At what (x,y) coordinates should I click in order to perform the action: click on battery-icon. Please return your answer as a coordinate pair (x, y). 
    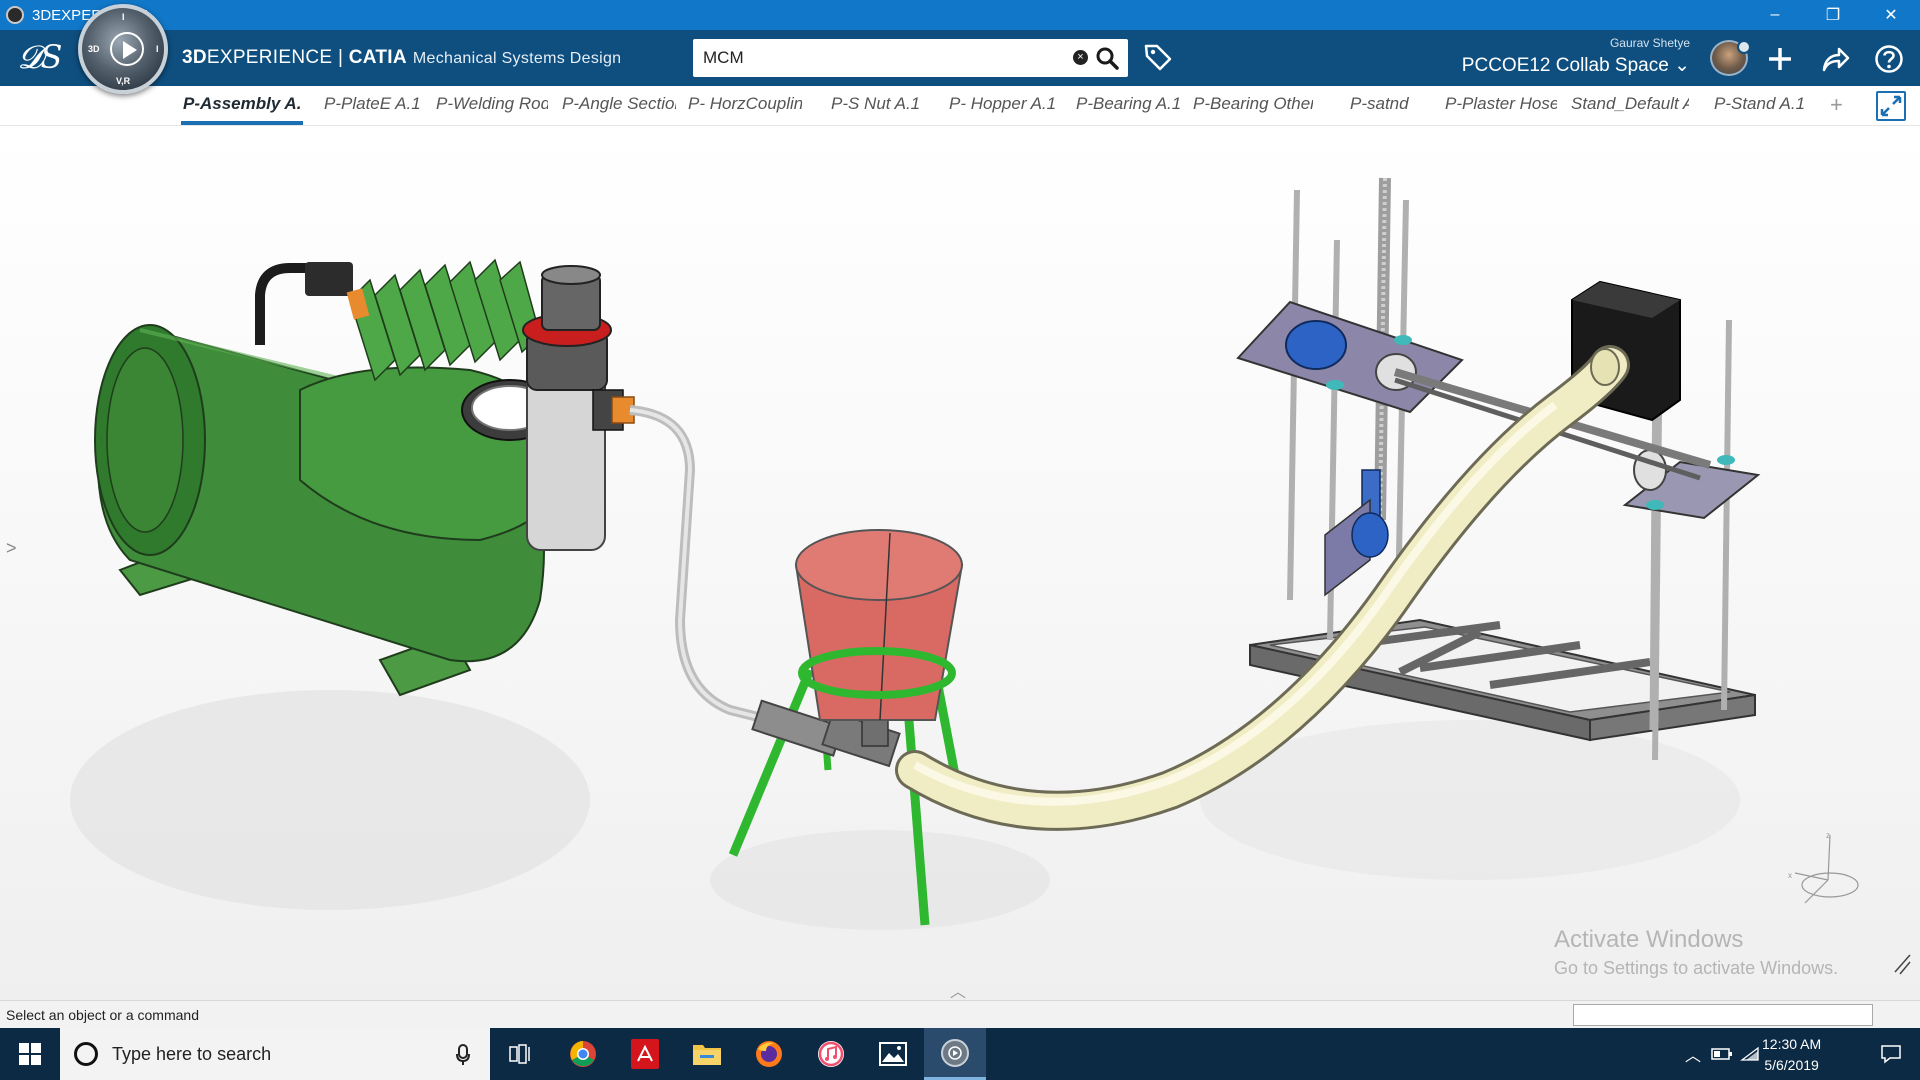
    Looking at the image, I should click on (1722, 1054).